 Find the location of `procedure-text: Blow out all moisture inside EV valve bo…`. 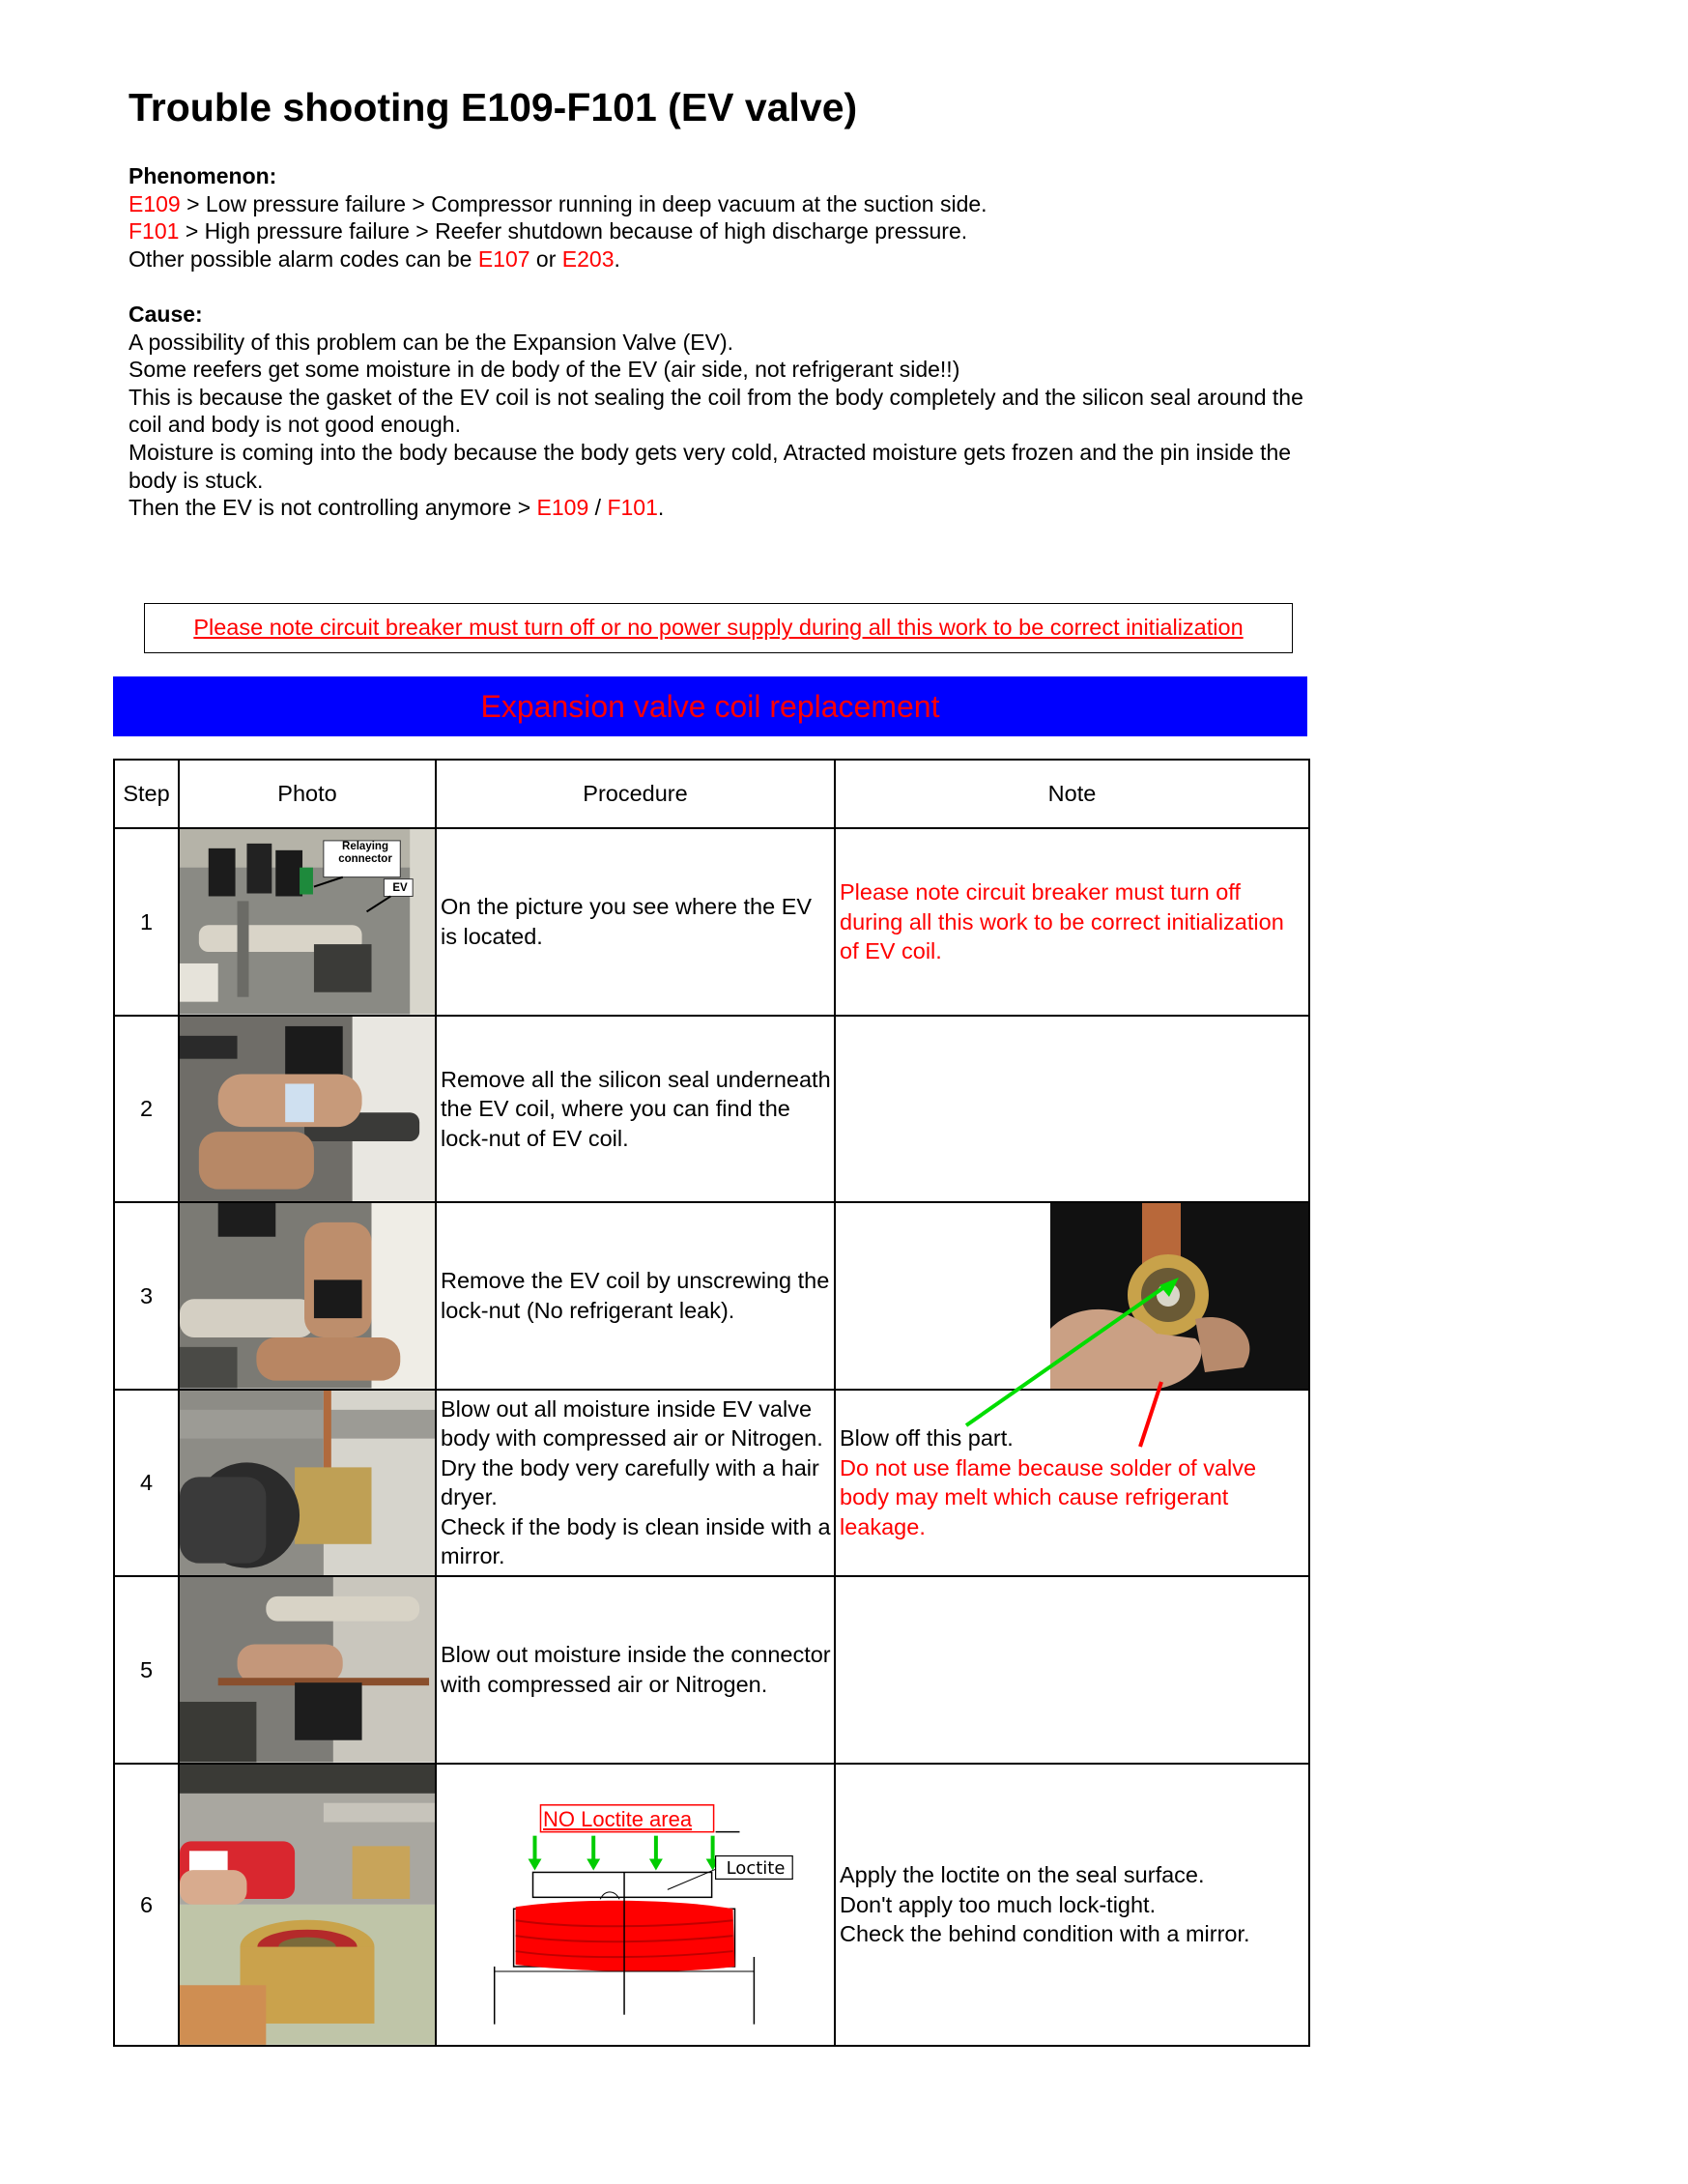

procedure-text: Blow out all moisture inside EV valve bo… is located at coordinates (635, 1483).